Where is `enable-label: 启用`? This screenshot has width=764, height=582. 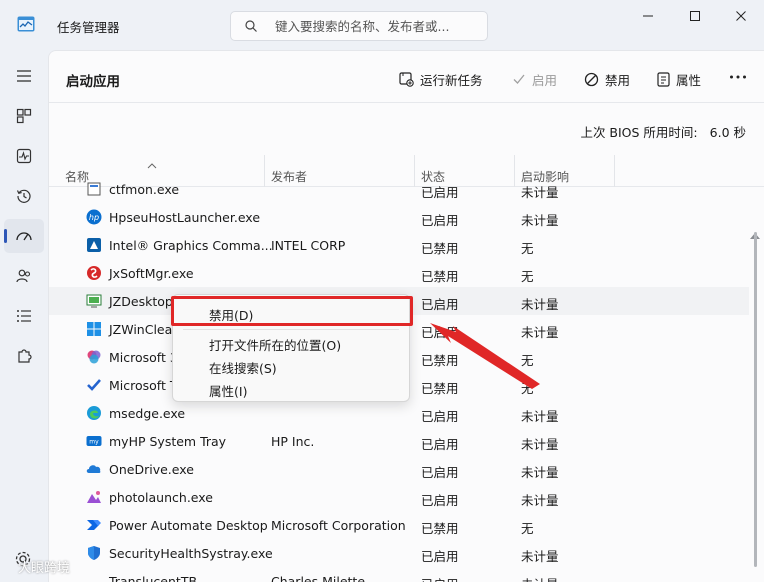
enable-label: 启用 is located at coordinates (545, 80).